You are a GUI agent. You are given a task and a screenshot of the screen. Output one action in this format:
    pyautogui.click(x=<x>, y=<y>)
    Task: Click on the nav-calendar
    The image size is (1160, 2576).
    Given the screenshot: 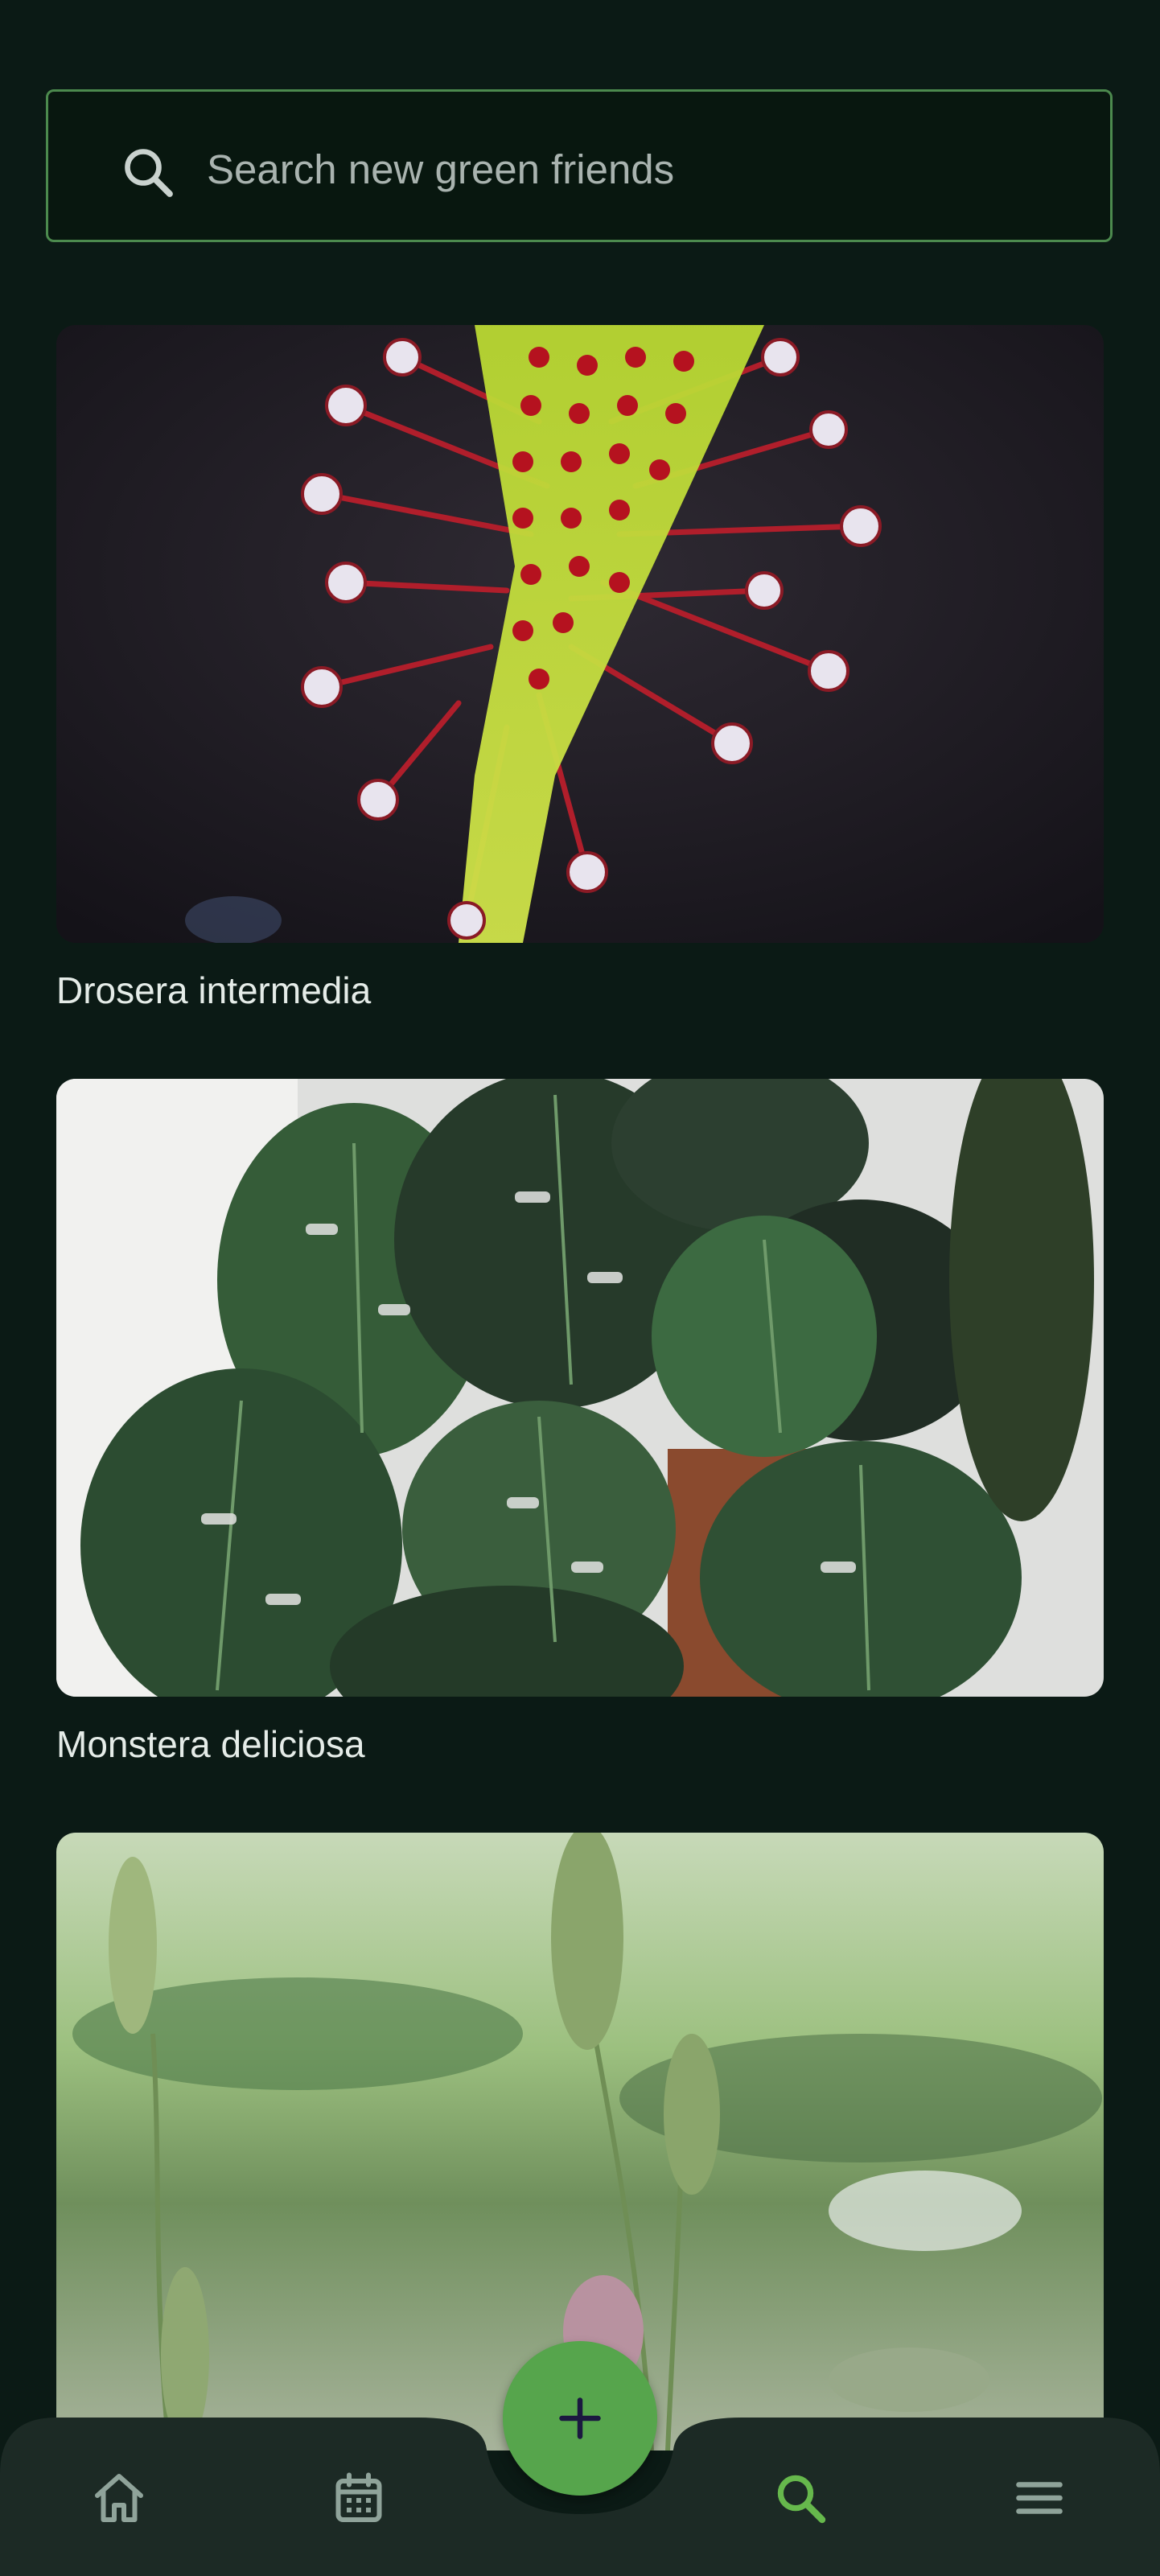 What is the action you would take?
    pyautogui.click(x=359, y=2498)
    